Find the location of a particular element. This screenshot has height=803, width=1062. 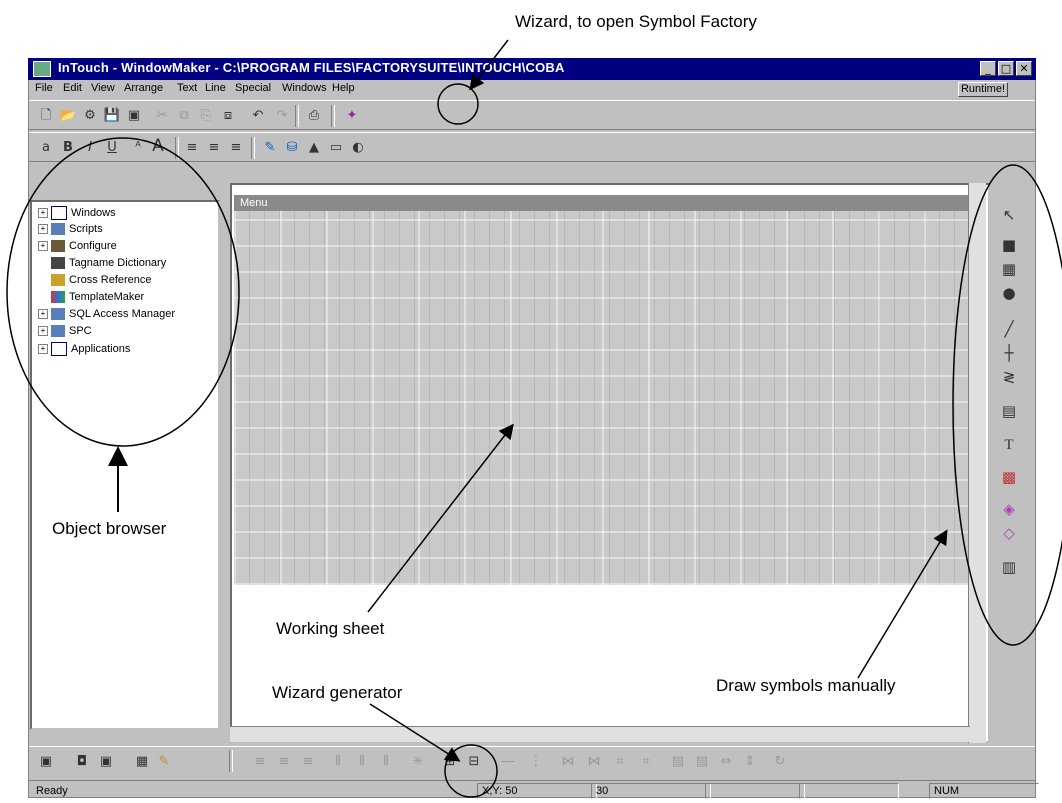

annotation-circle-wizard-generator is located at coordinates (471, 771).